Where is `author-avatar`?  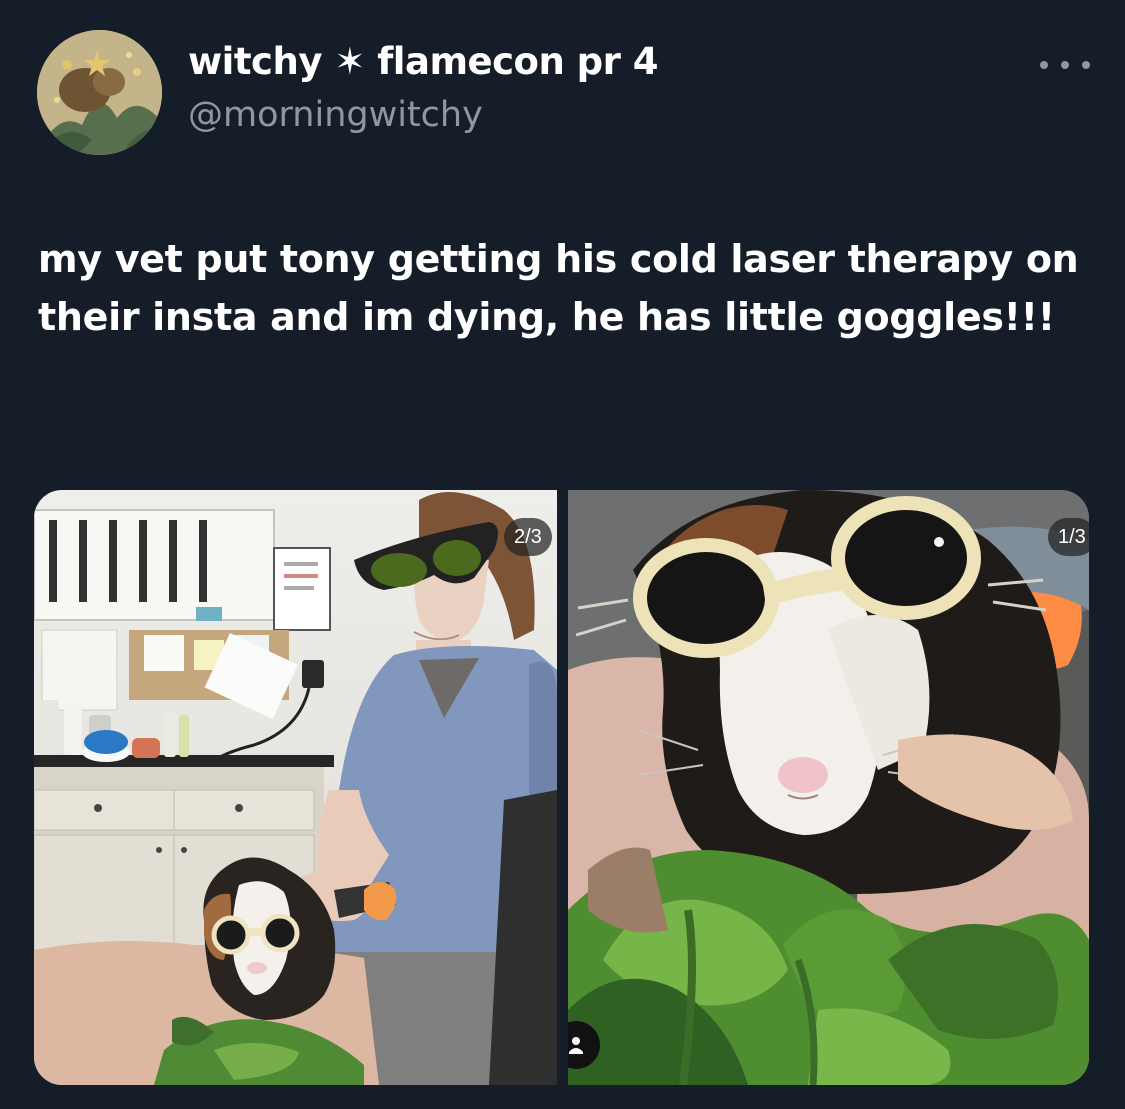
author-avatar is located at coordinates (99, 92).